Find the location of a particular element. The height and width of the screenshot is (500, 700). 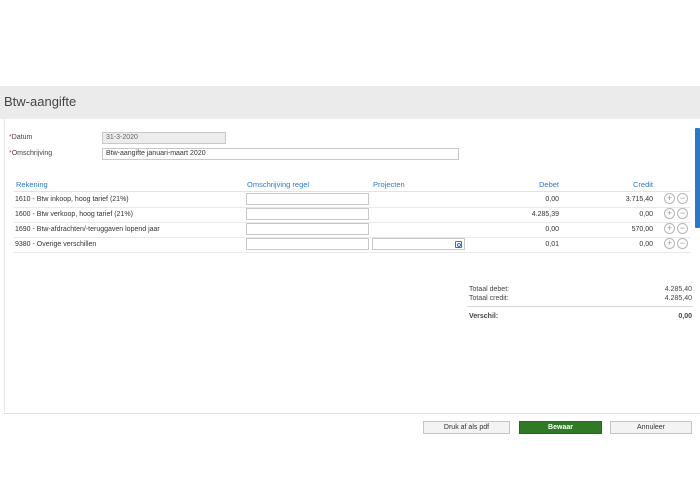

cancel-button: Annuleer is located at coordinates (651, 427).